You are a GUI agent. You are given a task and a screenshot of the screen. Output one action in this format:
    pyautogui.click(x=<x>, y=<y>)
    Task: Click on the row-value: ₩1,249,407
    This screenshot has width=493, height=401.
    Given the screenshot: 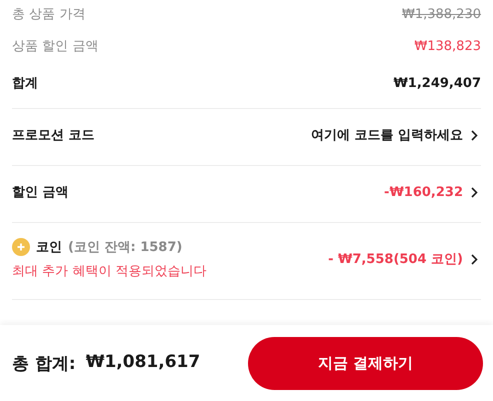 What is the action you would take?
    pyautogui.click(x=437, y=83)
    